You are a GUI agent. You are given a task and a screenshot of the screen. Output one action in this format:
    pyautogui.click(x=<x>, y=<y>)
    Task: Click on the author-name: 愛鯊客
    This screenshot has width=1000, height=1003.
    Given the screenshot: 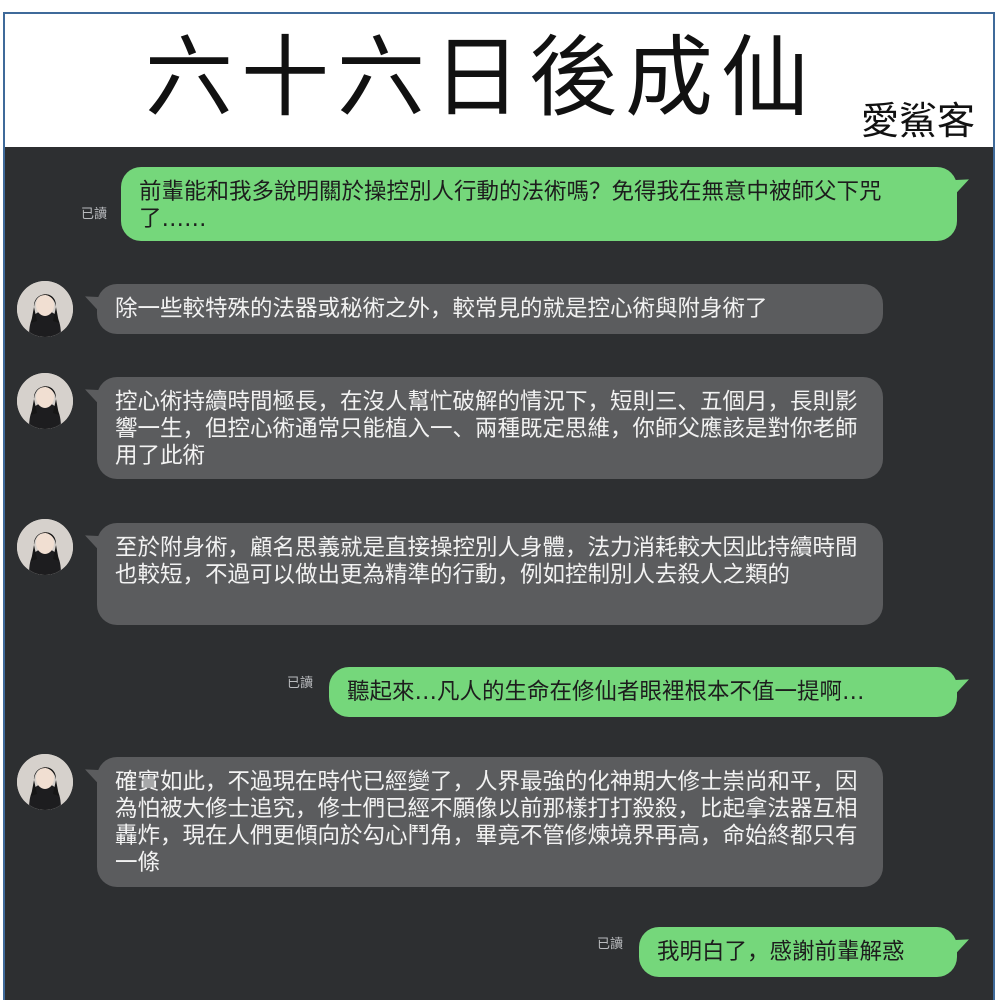 What is the action you would take?
    pyautogui.click(x=917, y=121)
    